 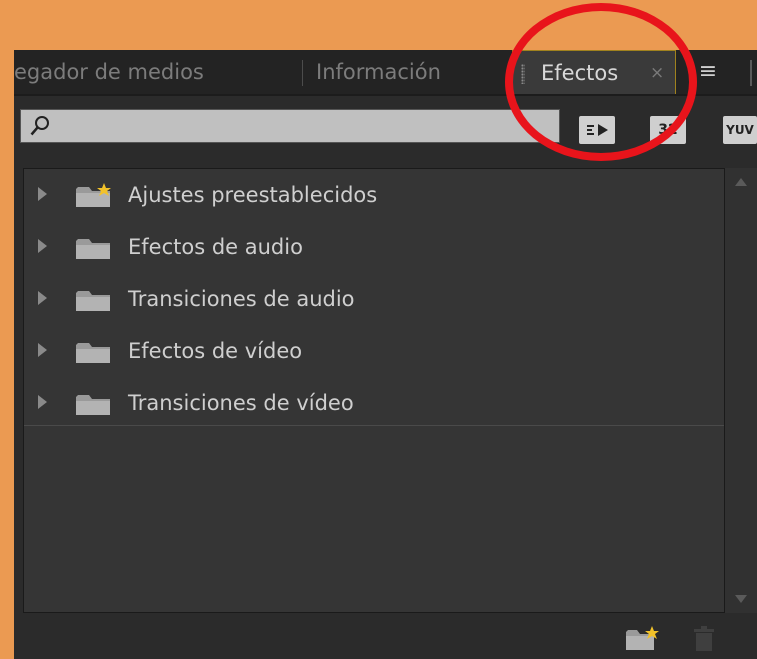 I want to click on panel-footer, so click(x=385, y=636).